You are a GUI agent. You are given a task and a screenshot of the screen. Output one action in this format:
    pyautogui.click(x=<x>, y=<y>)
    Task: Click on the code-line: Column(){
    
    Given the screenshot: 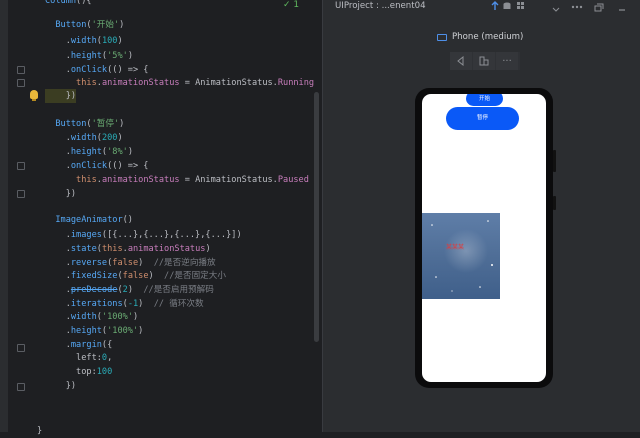 What is the action you would take?
    pyautogui.click(x=68, y=3)
    